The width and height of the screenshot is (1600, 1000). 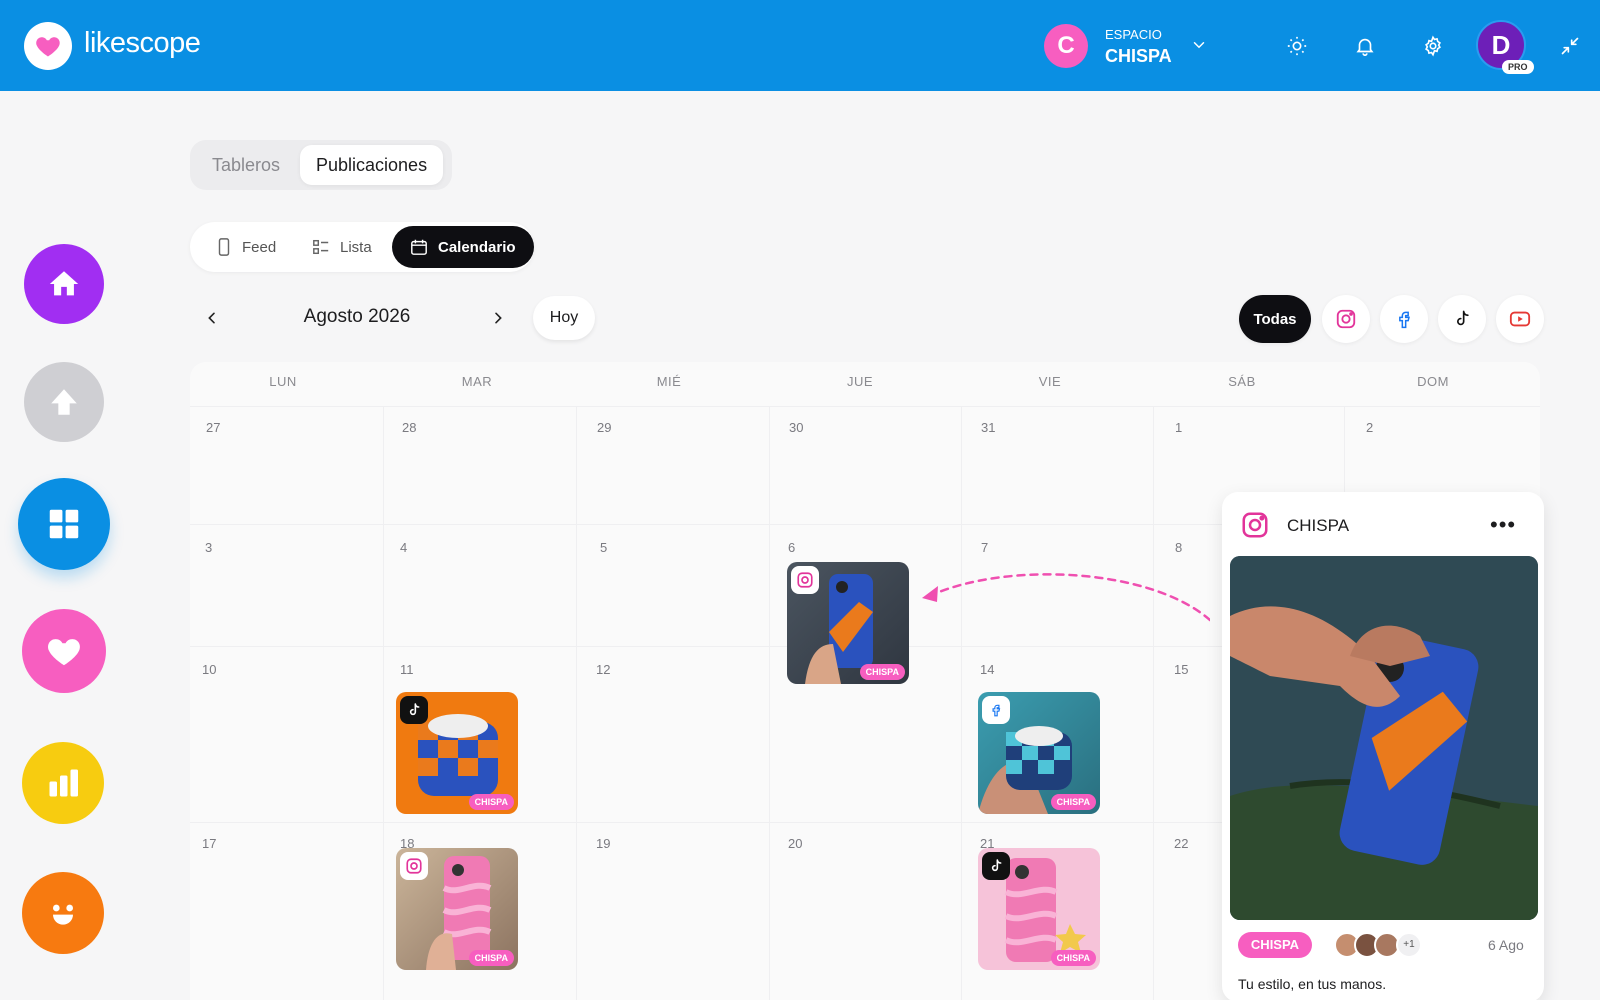 What do you see at coordinates (860, 381) in the screenshot?
I see `weekday-header: JUE` at bounding box center [860, 381].